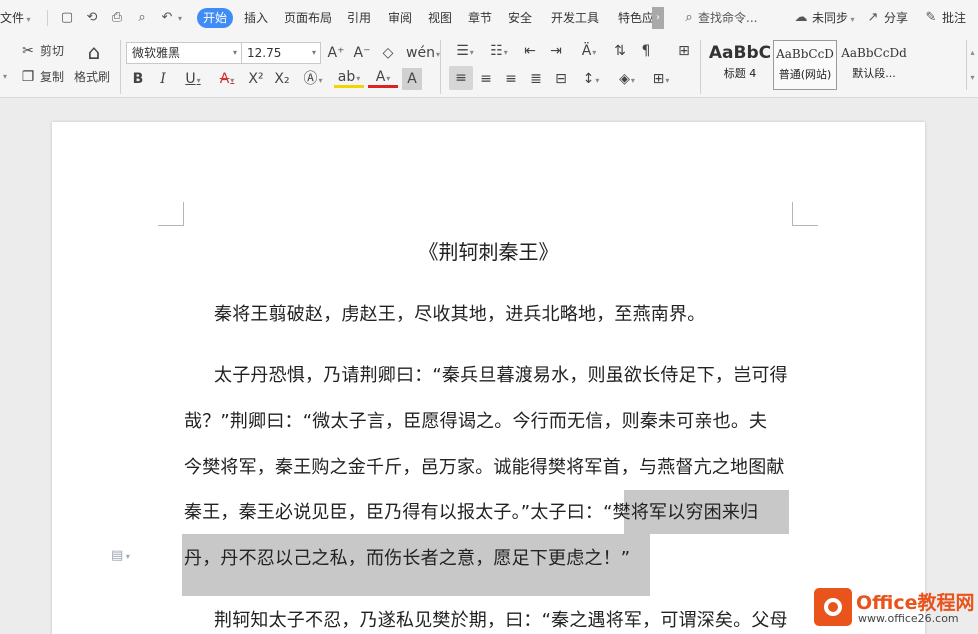  What do you see at coordinates (281, 53) in the screenshot?
I see `font-size-select: 12.75 ▾` at bounding box center [281, 53].